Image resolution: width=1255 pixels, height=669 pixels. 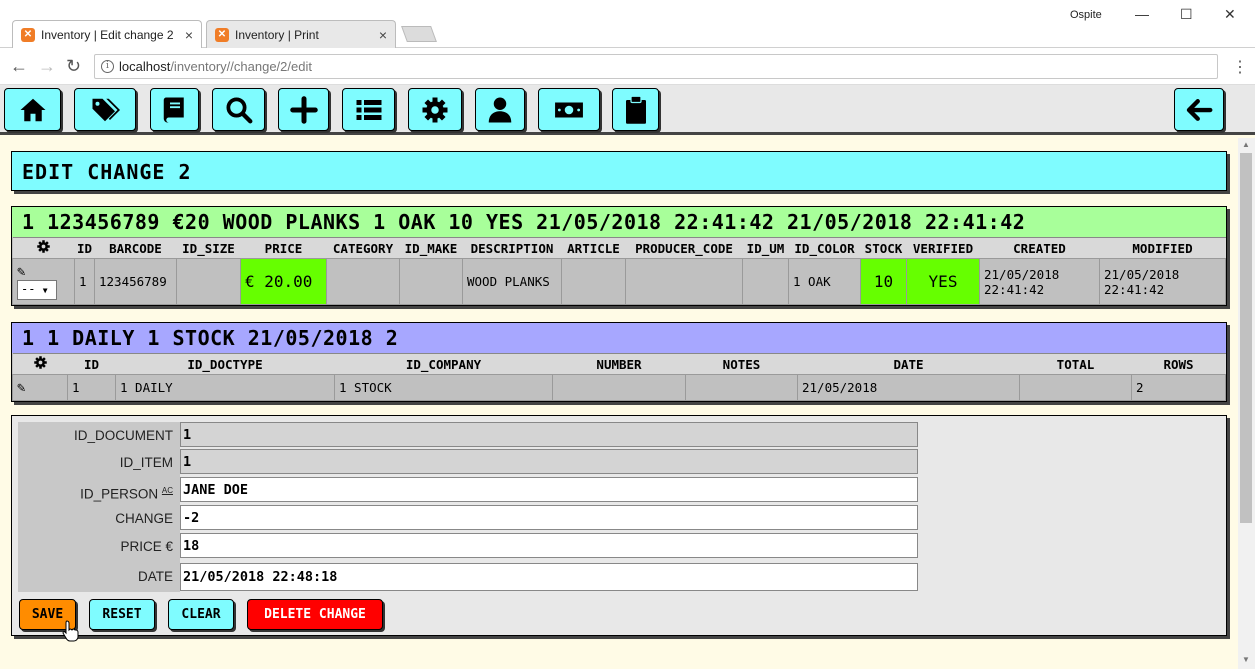 What do you see at coordinates (635, 109) in the screenshot?
I see `clipboard-button` at bounding box center [635, 109].